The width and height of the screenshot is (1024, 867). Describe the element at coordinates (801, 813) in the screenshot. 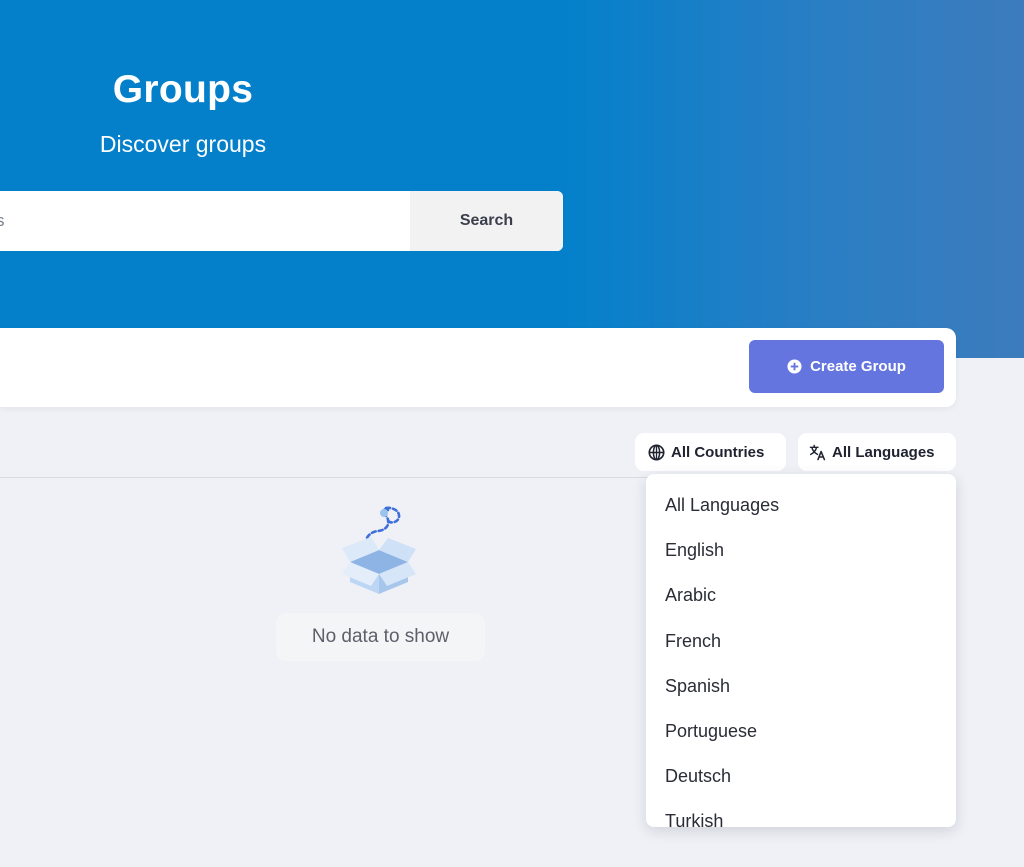

I see `language-option: Turkish` at that location.